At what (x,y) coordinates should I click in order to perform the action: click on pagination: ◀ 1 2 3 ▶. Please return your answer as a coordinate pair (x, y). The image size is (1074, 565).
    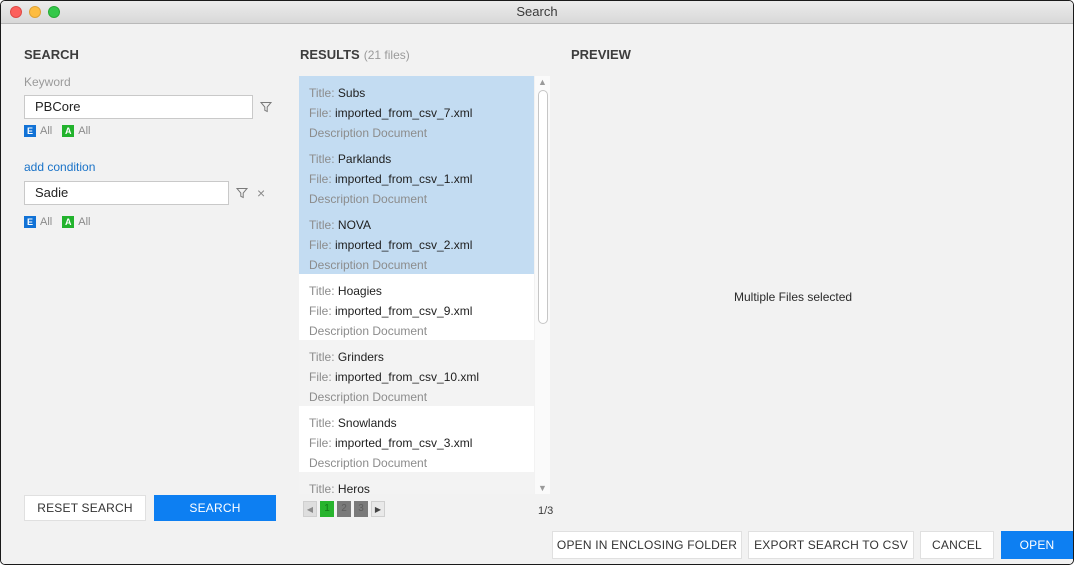
    Looking at the image, I should click on (345, 509).